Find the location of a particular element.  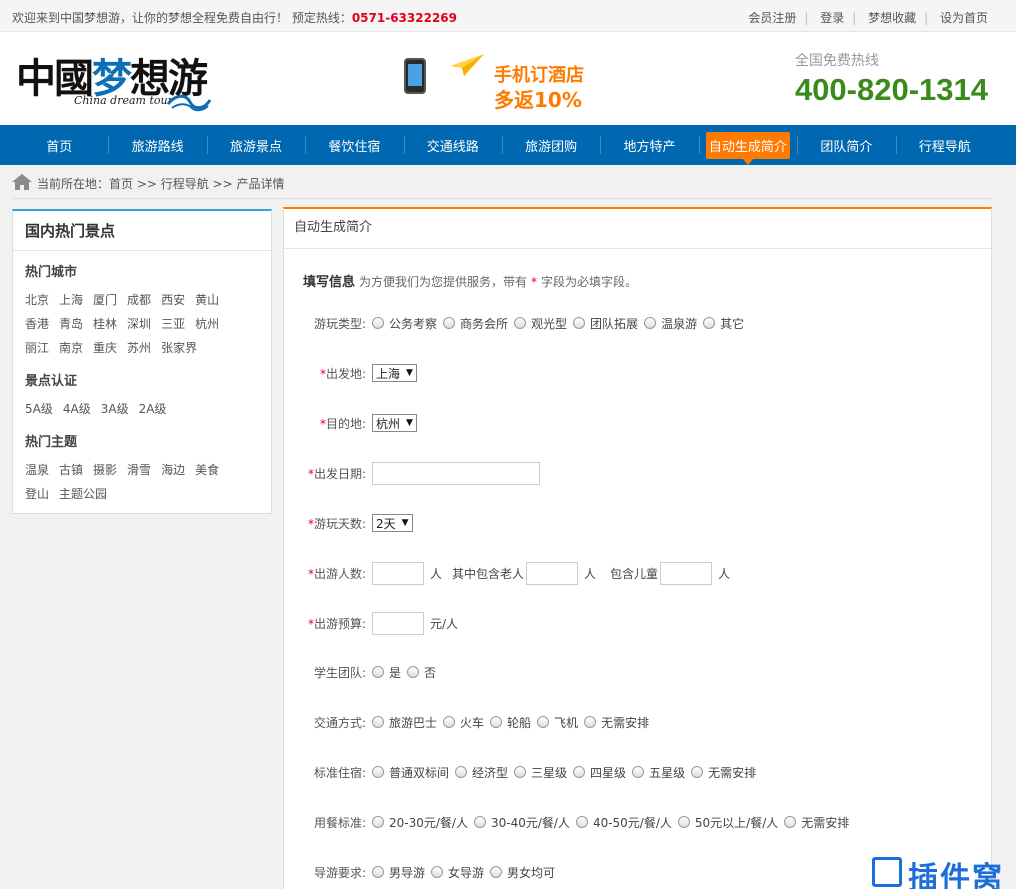

tag-link: 重庆 is located at coordinates (105, 348).